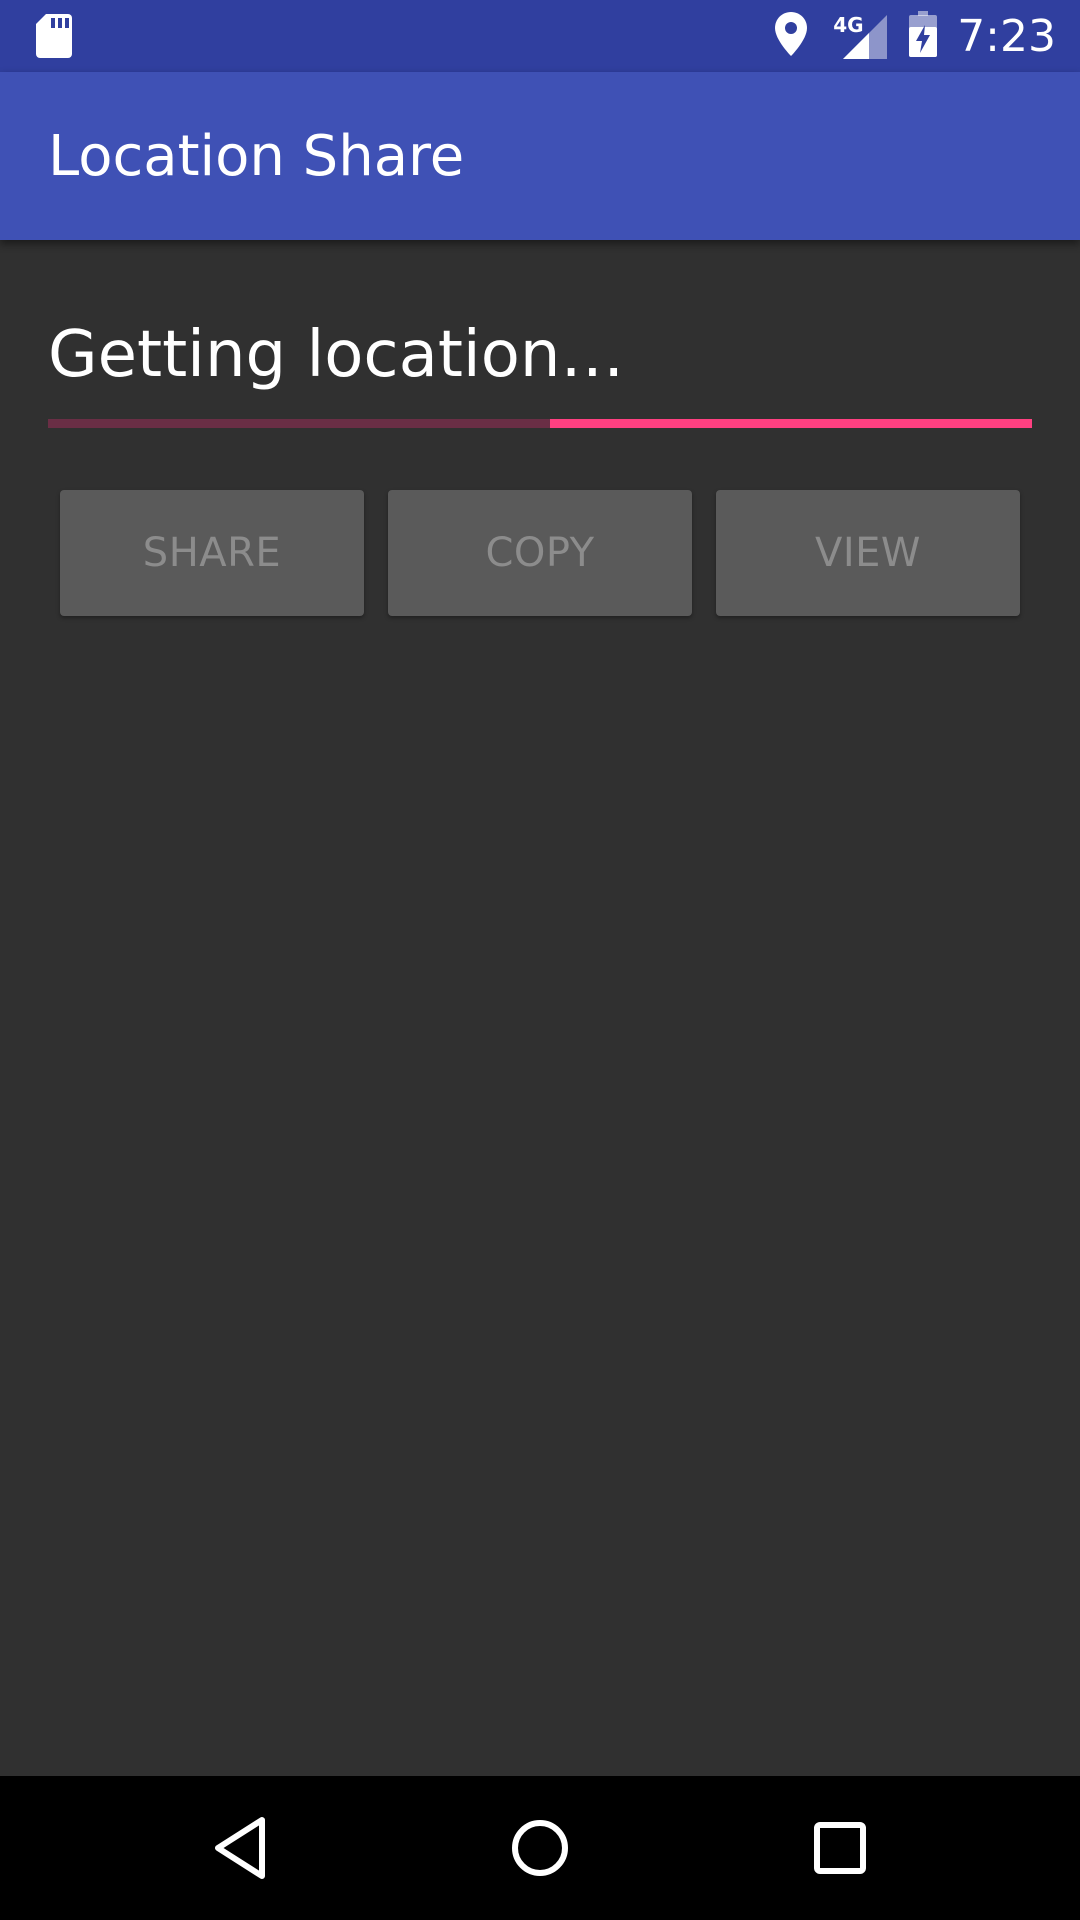  I want to click on location-pin-icon, so click(791, 36).